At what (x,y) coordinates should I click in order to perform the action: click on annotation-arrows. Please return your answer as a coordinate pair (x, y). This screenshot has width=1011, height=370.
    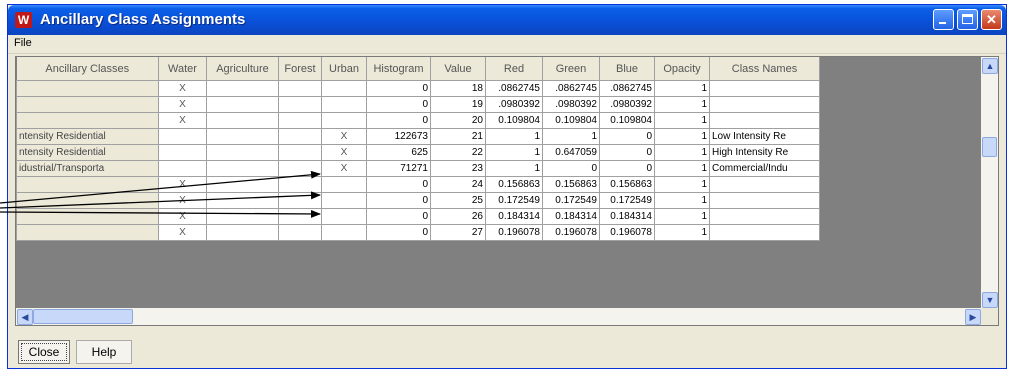
    Looking at the image, I should click on (160, 194).